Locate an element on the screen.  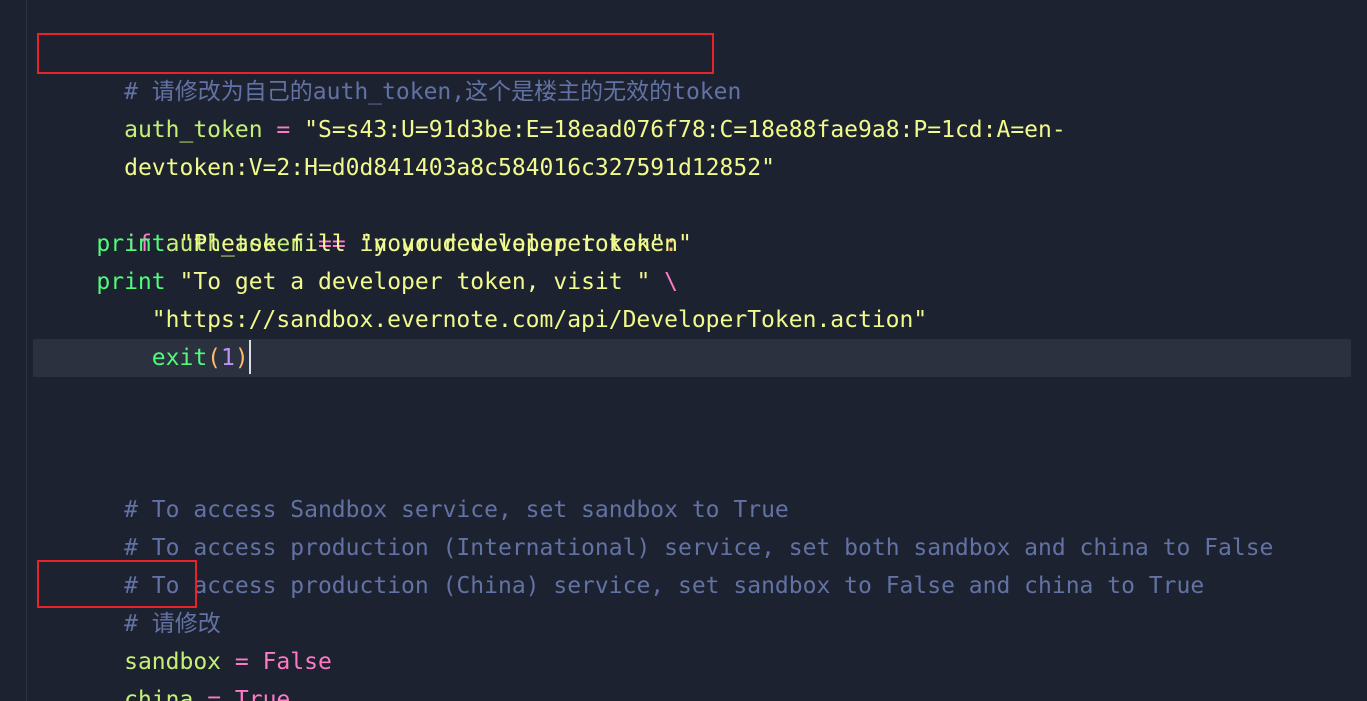
code-line-if: if auth_token == "your developer token": is located at coordinates (683, 222).